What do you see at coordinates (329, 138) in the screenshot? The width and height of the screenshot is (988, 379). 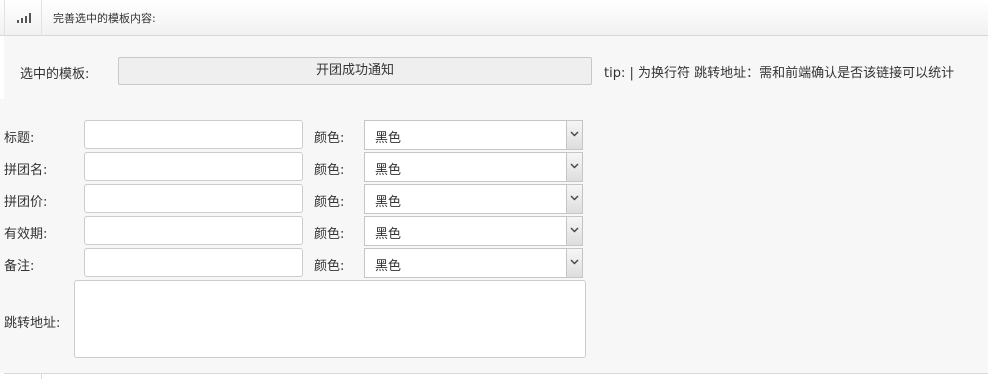 I see `title-color-label: 颜色:` at bounding box center [329, 138].